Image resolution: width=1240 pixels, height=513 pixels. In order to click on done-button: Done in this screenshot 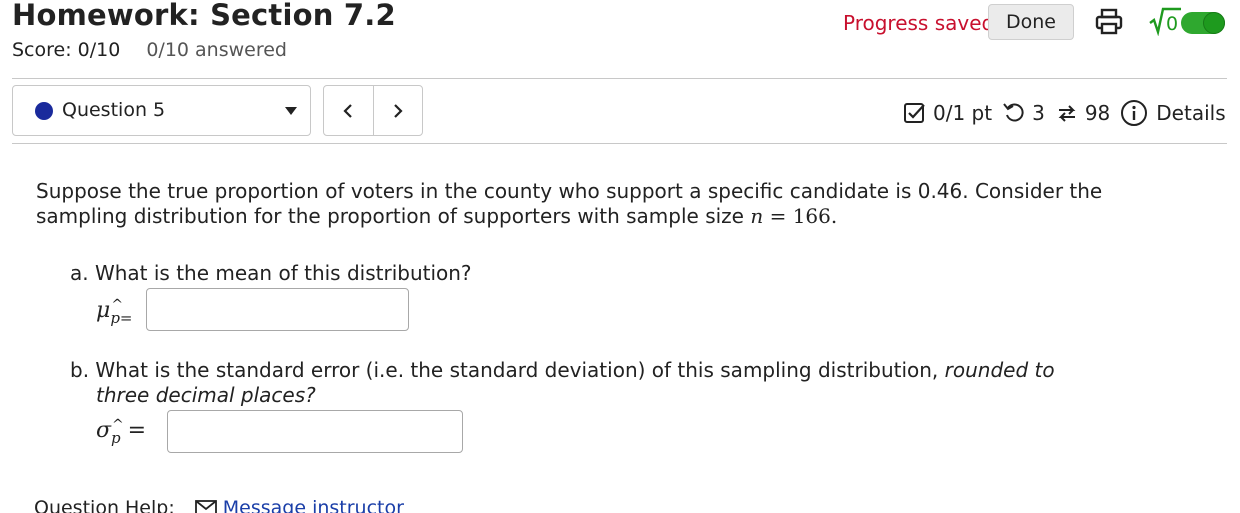, I will do `click(1031, 22)`.